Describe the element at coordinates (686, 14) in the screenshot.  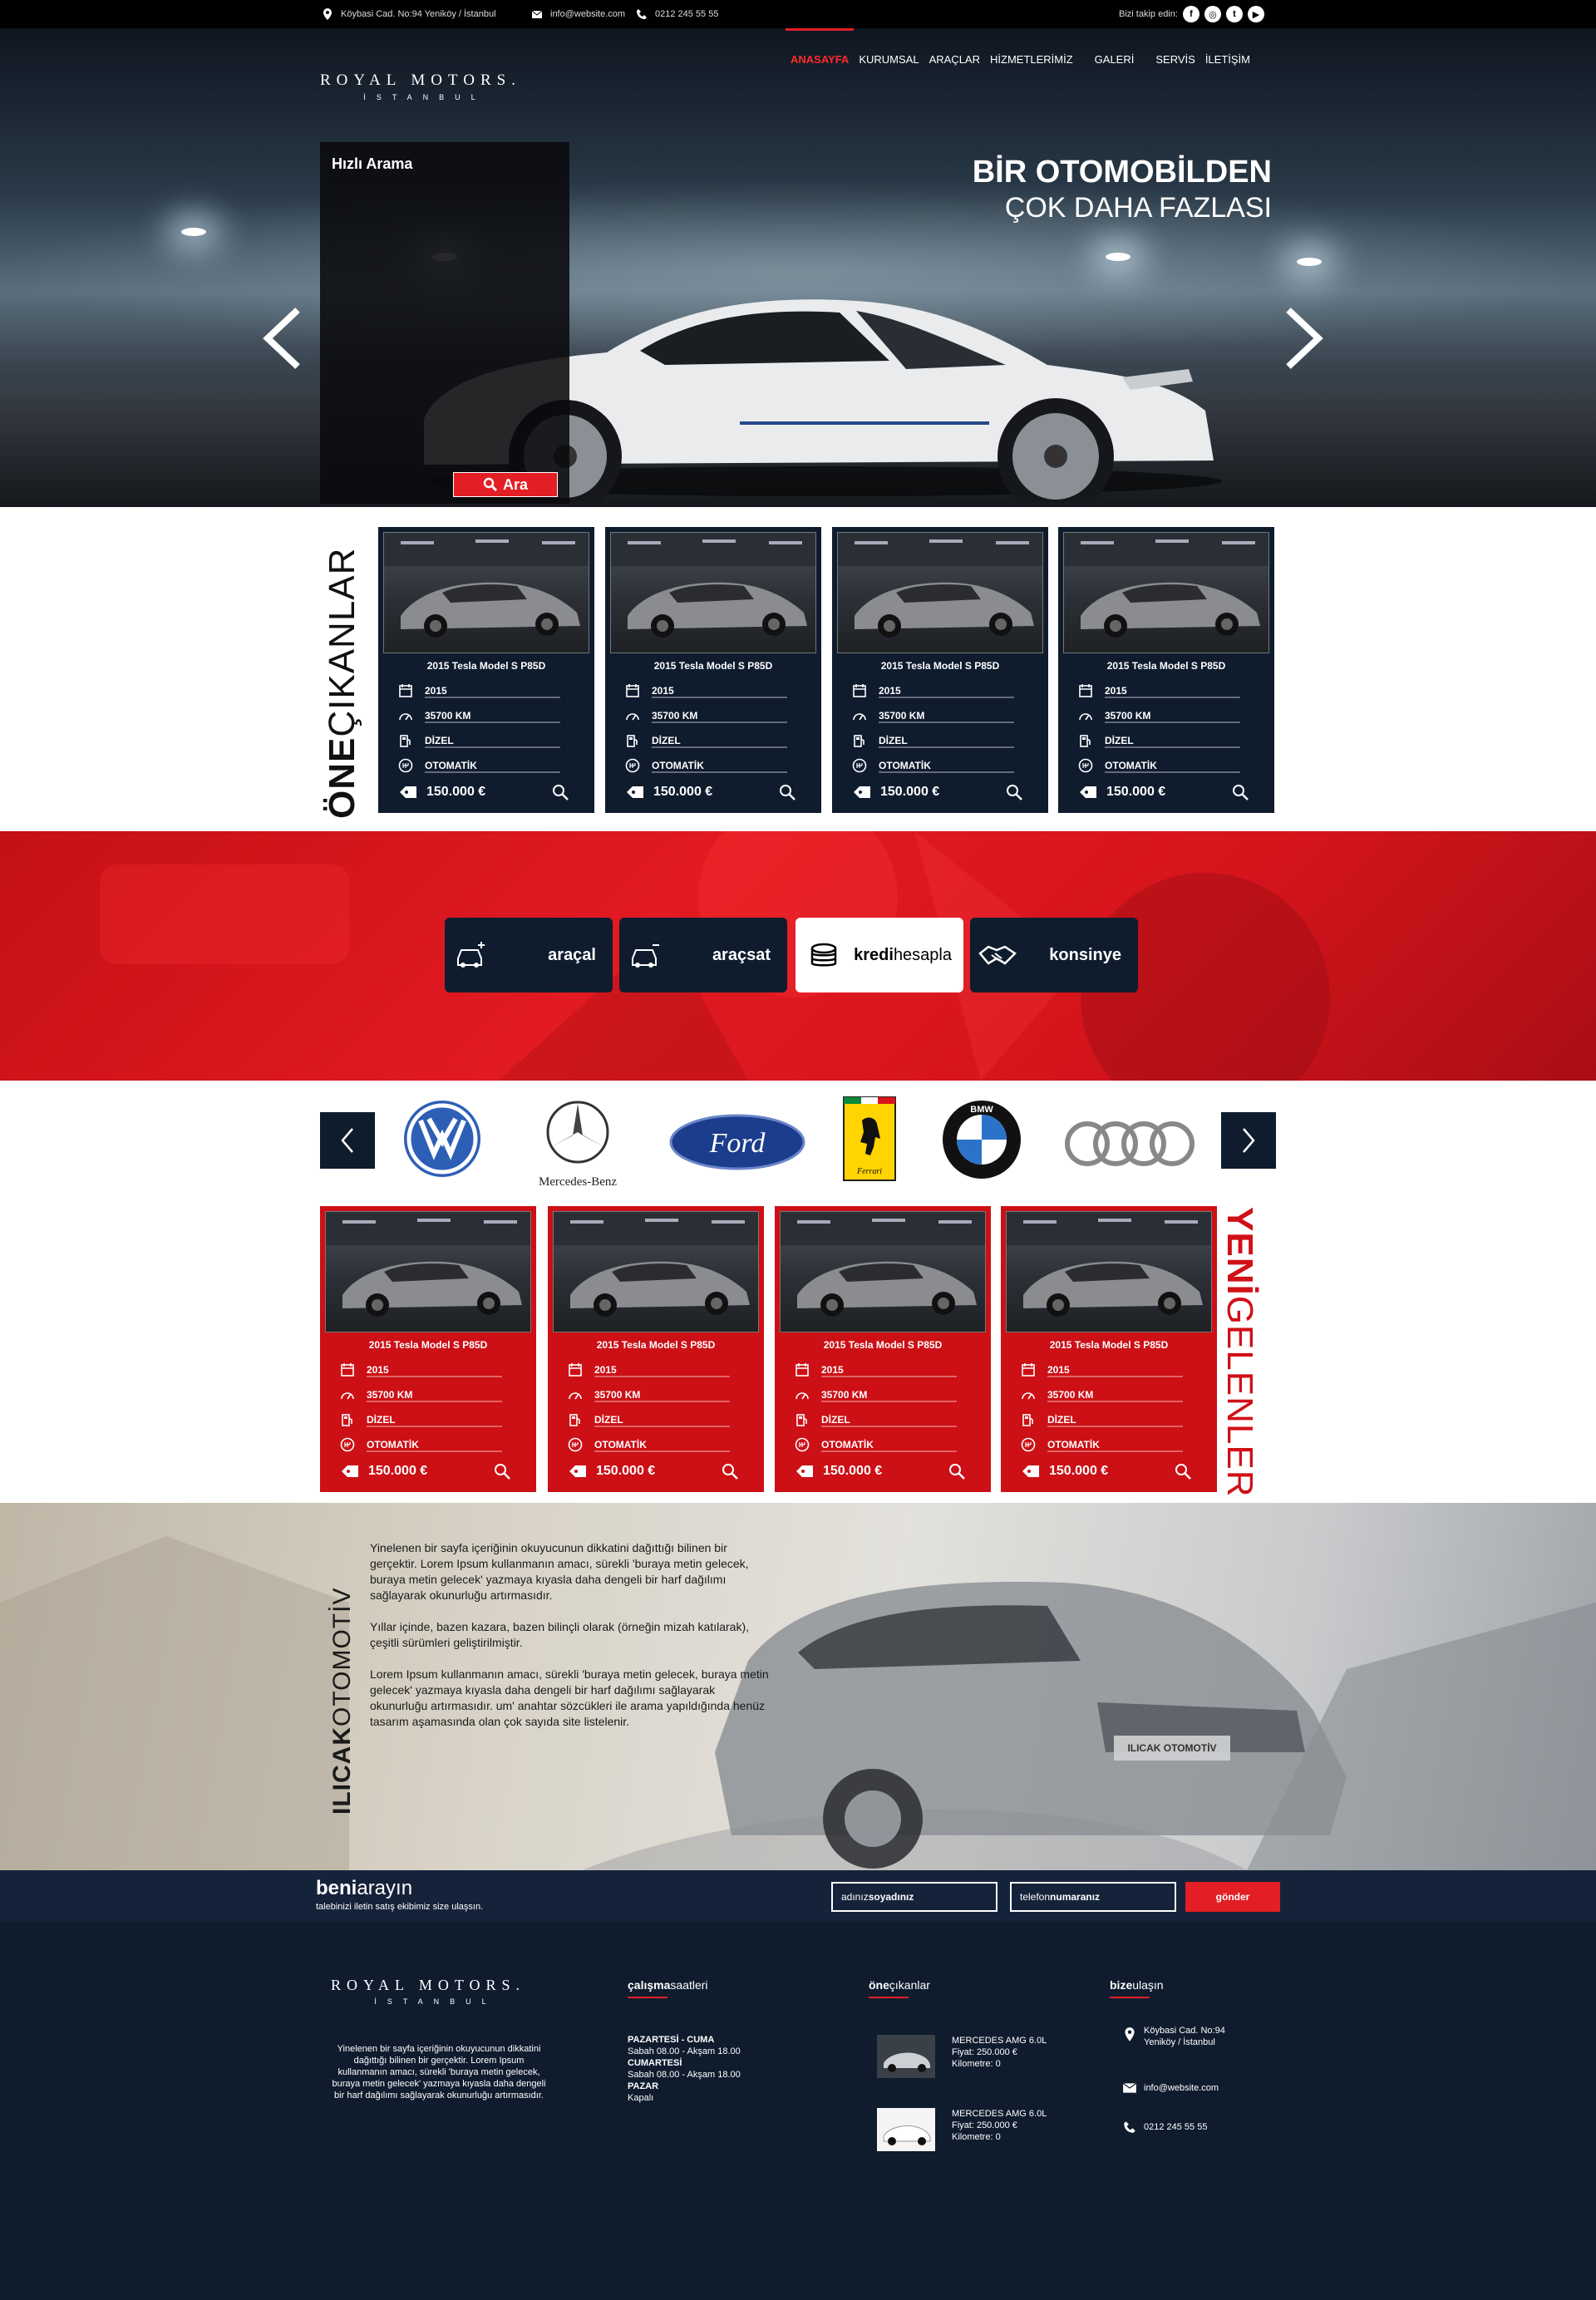
I see `phone-text: 0212 245 55 55` at that location.